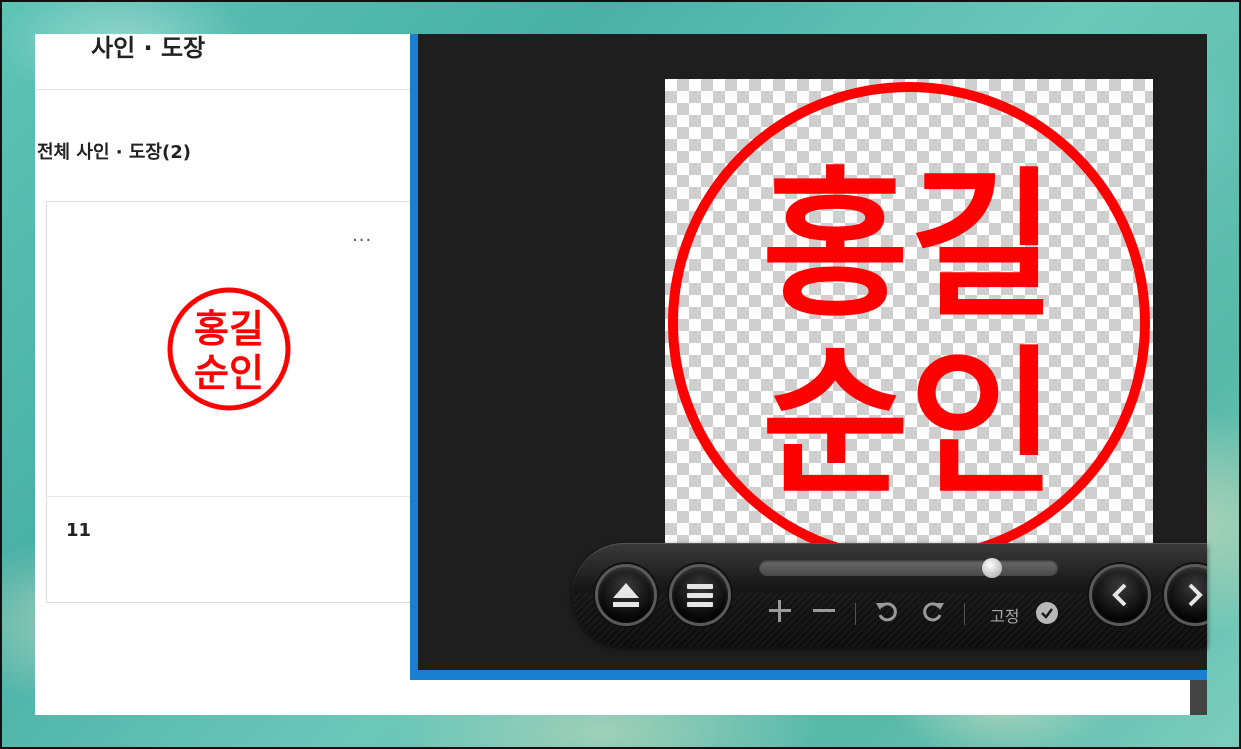 This screenshot has width=1241, height=749. I want to click on prev-icon, so click(1119, 595).